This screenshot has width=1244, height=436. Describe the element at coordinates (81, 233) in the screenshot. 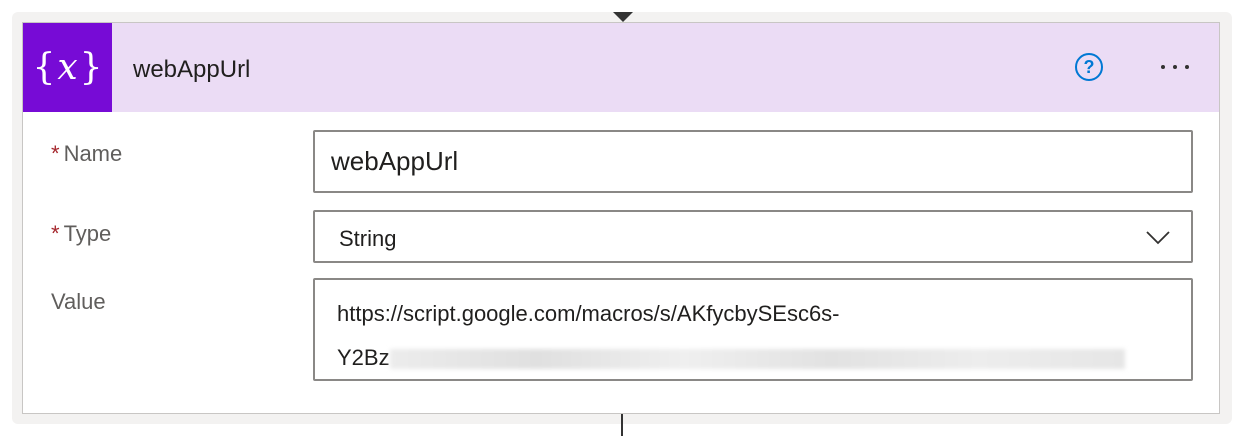

I see `type-label: * Type` at that location.